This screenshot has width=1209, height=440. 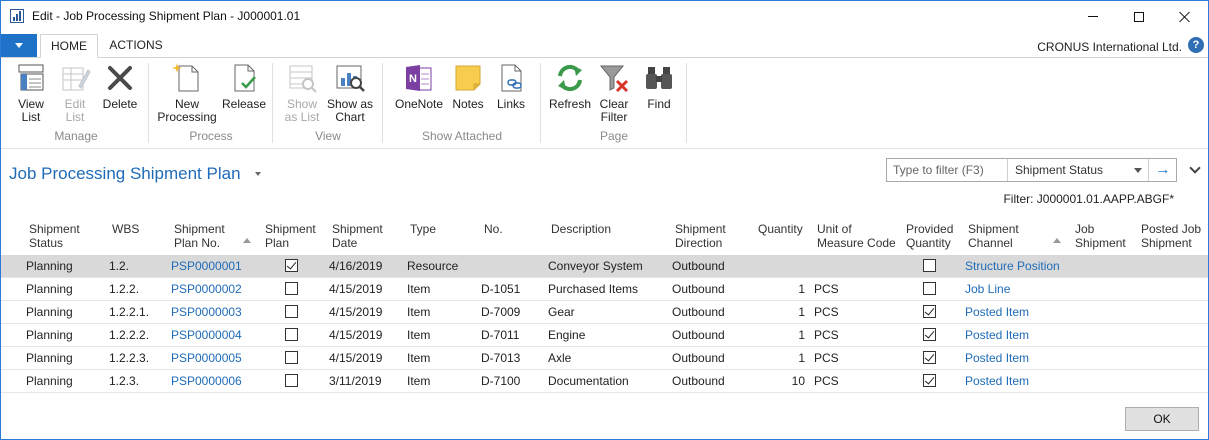 I want to click on cell-no: D-7011, so click(x=500, y=335).